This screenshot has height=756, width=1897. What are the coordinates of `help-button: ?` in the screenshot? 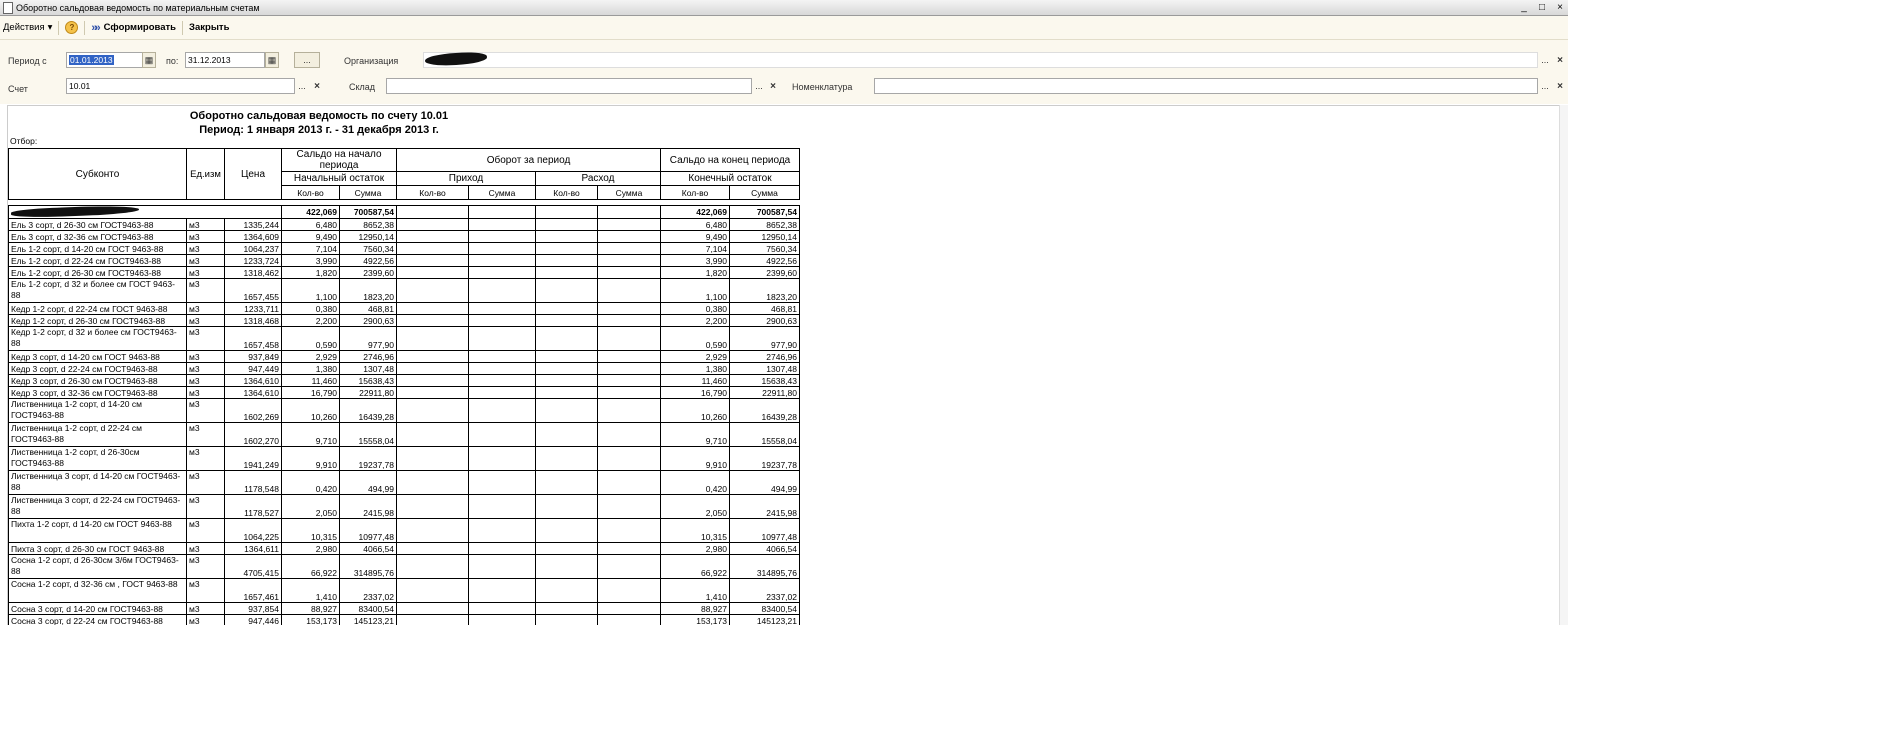 It's located at (72, 27).